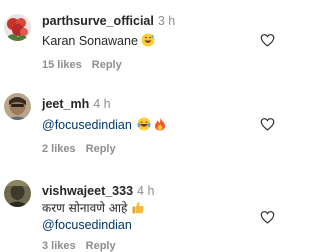 The image size is (320, 252). What do you see at coordinates (59, 149) in the screenshot?
I see `likes-count: 2 likes` at bounding box center [59, 149].